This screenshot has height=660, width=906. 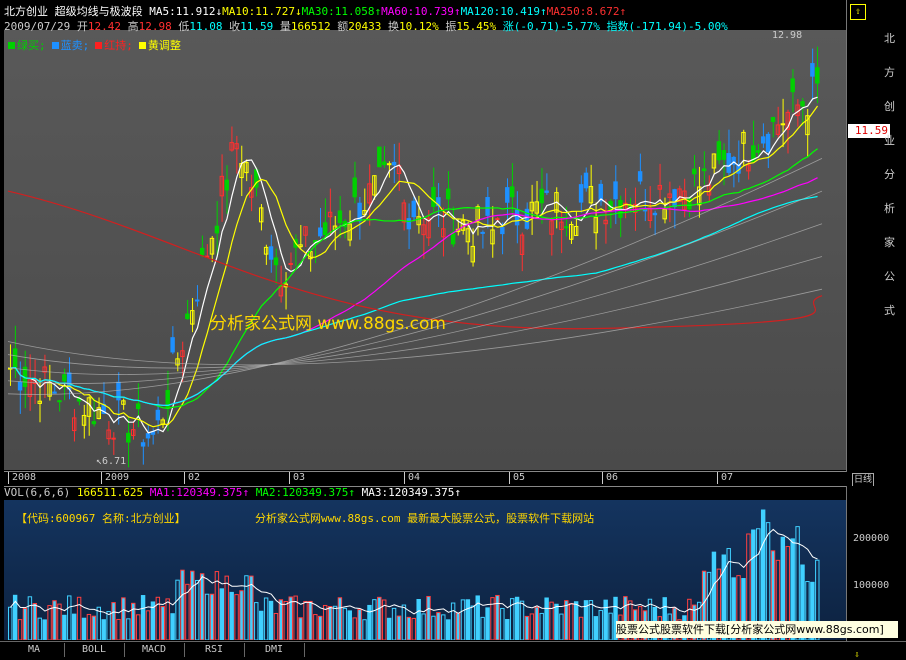 I want to click on tab-ma: MA, so click(x=34, y=650).